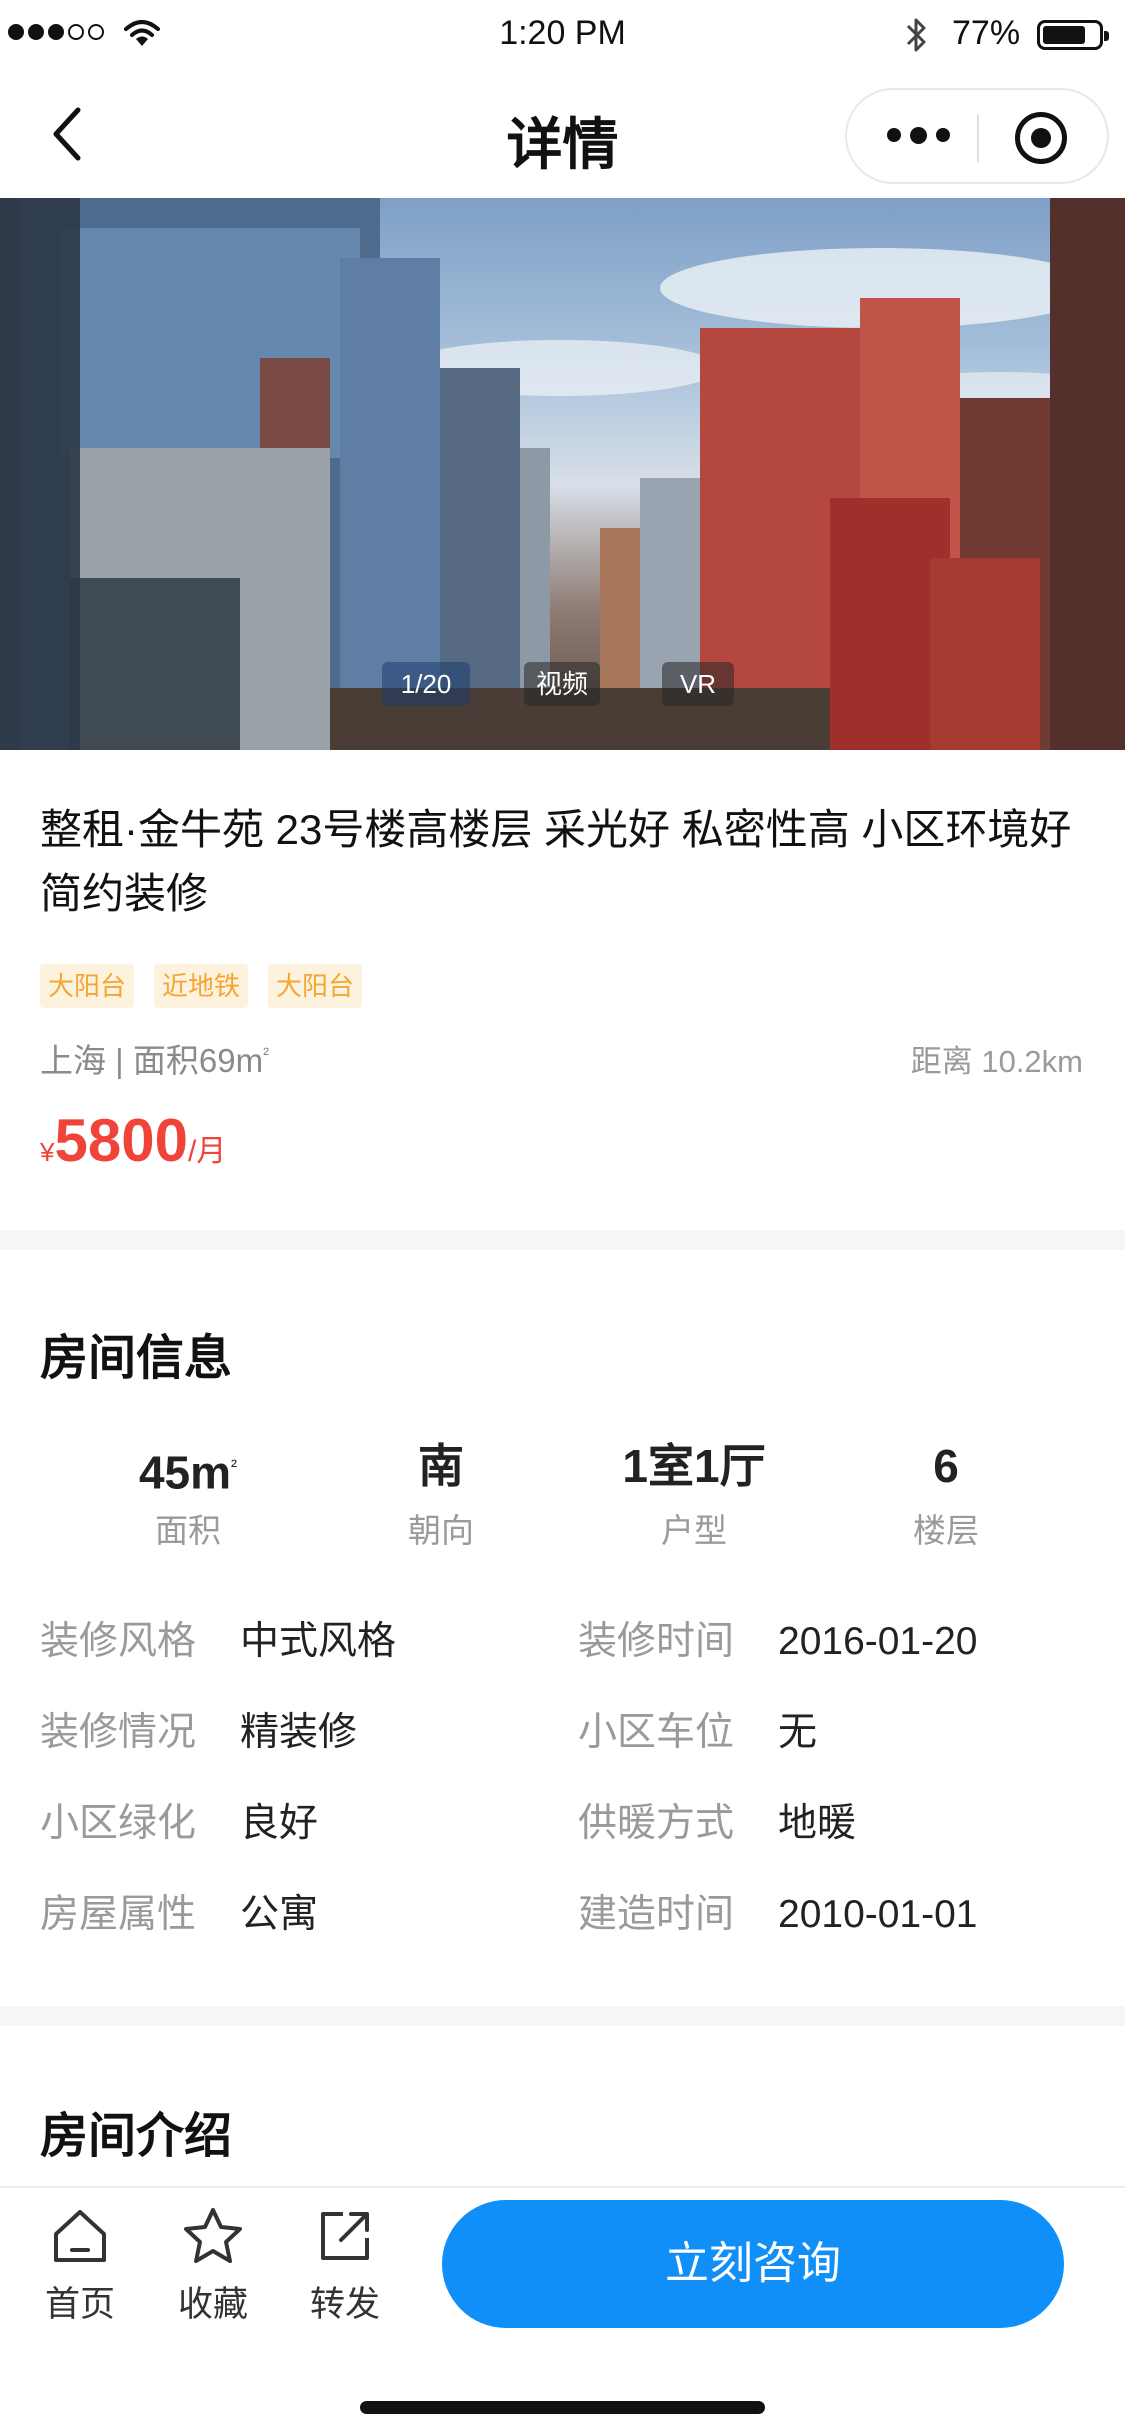  Describe the element at coordinates (556, 861) in the screenshot. I see `listing-title: 整租·金牛苑 23号楼高楼层 采光好 私密性高 小区环境好 简约装修` at that location.